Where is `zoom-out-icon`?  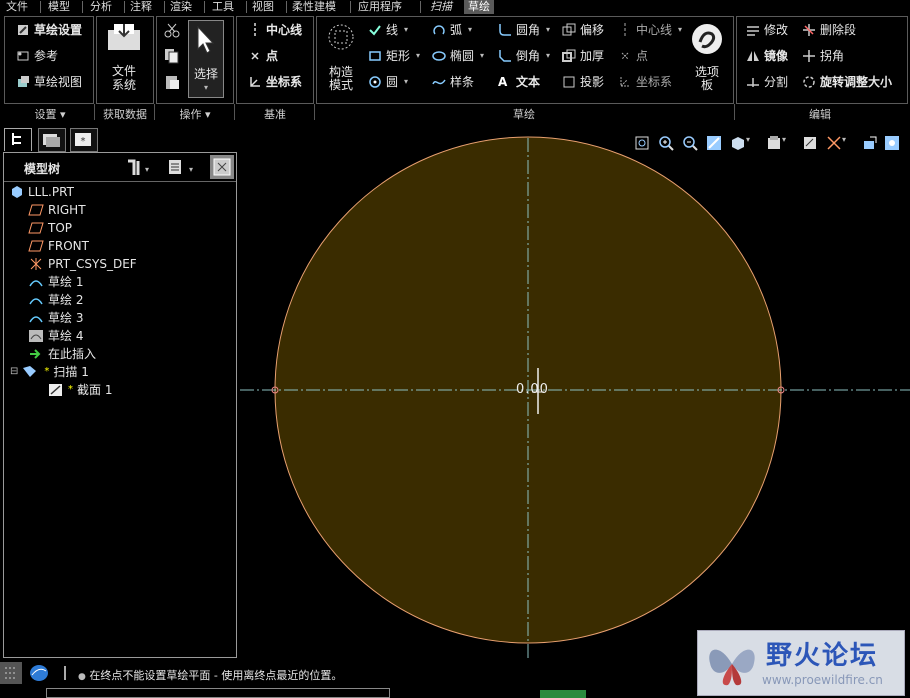 zoom-out-icon is located at coordinates (690, 143).